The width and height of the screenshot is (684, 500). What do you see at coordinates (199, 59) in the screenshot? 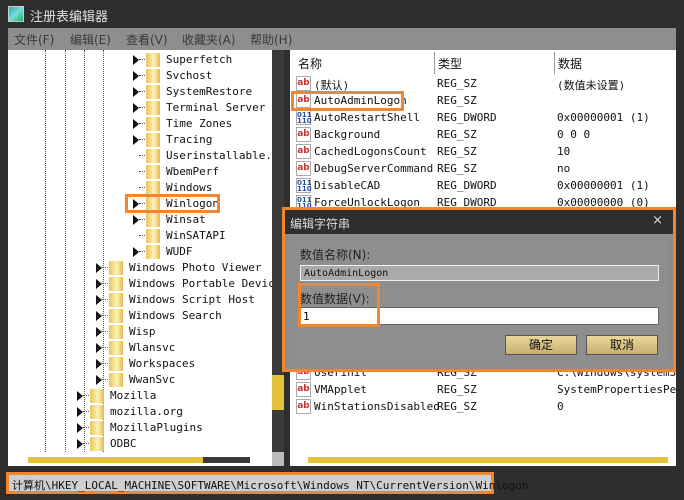
I see `tree-item-label: Superfetch` at bounding box center [199, 59].